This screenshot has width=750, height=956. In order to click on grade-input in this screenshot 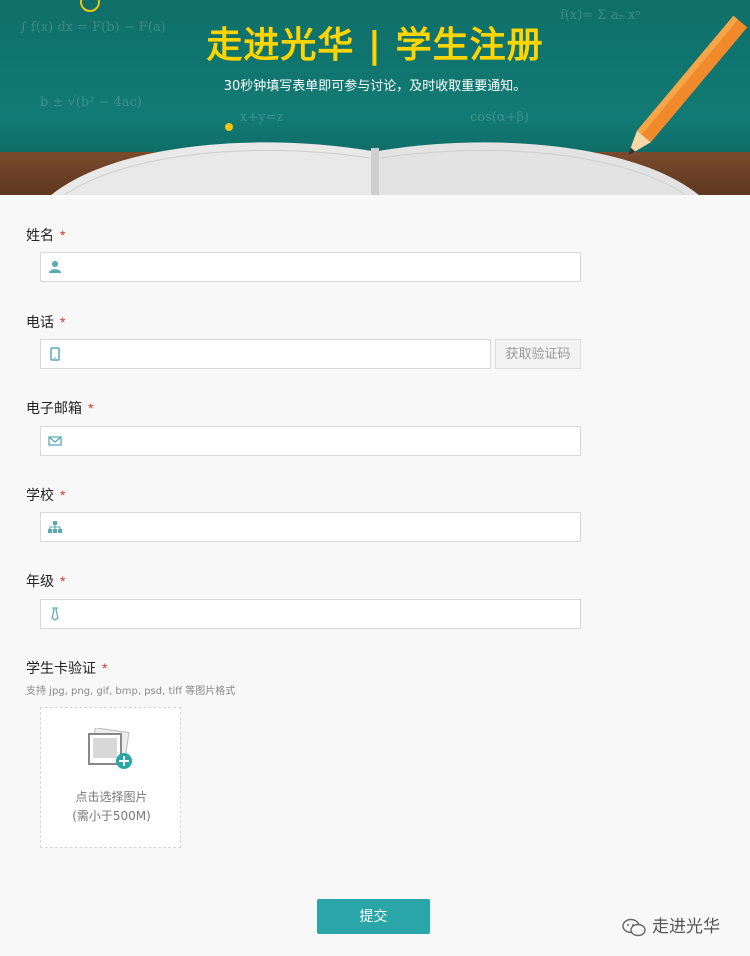, I will do `click(322, 615)`.